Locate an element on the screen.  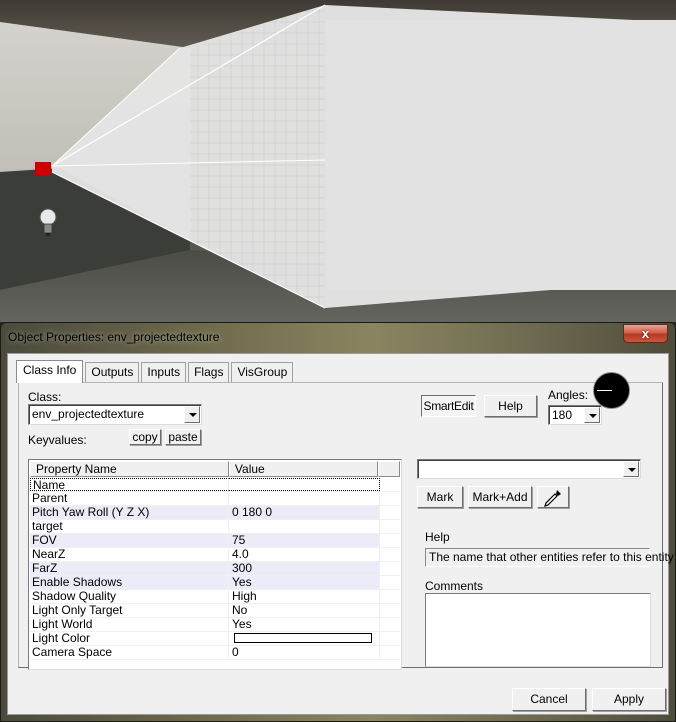
grid-header: Property Name Value is located at coordinates (215, 469).